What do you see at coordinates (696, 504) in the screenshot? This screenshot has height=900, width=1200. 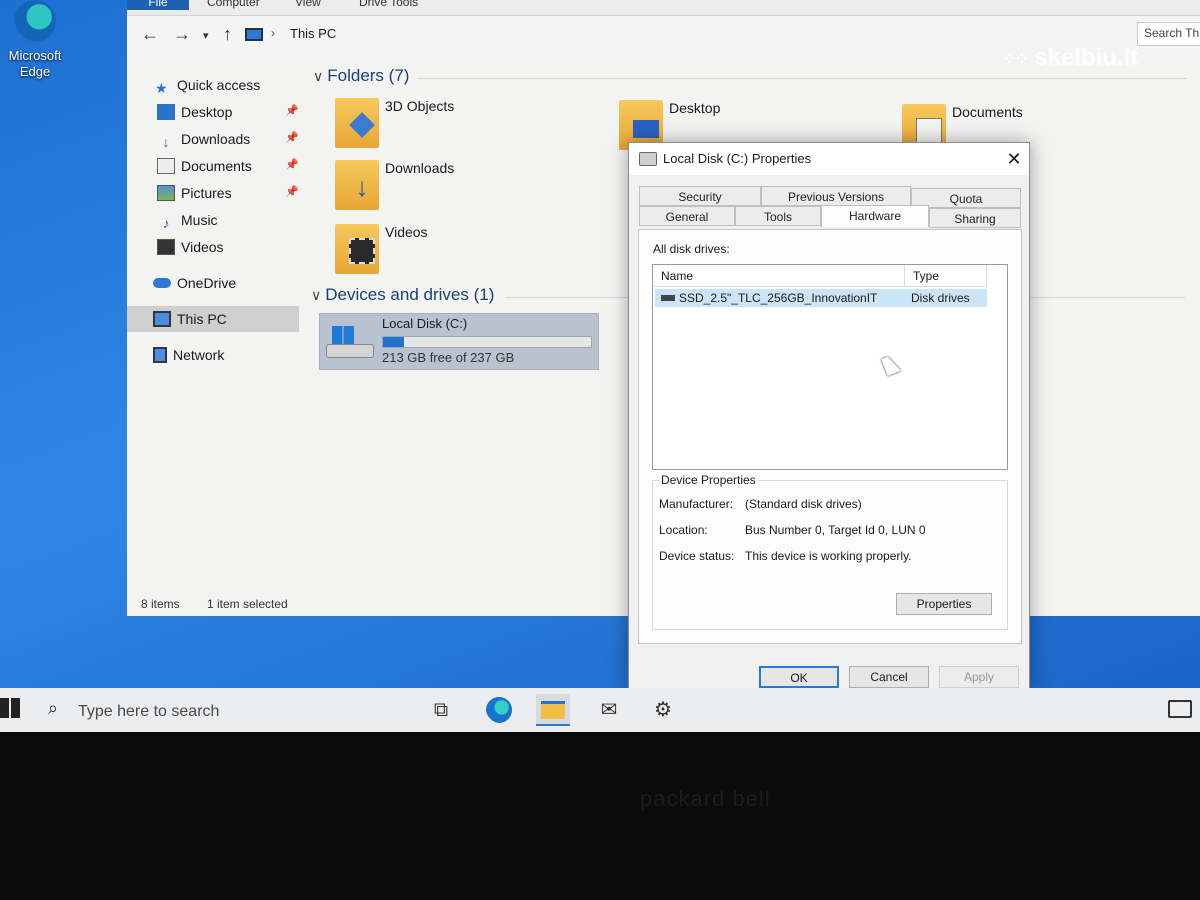 I see `manufacturer-label: Manufacturer:` at bounding box center [696, 504].